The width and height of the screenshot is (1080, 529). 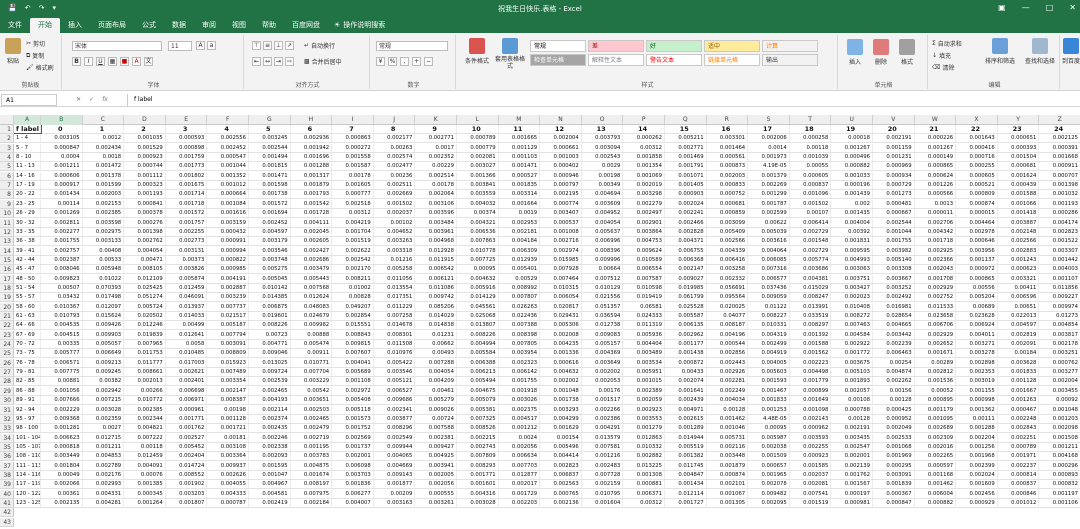 I want to click on table-cell: 0.001398, so click(x=145, y=231).